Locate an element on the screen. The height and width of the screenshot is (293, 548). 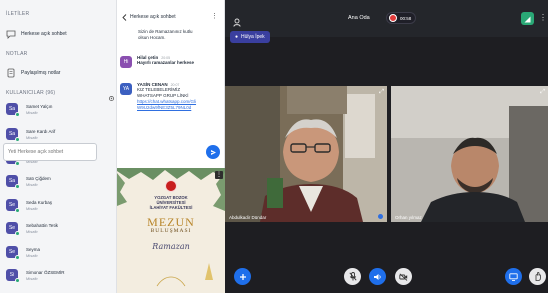
camera-button is located at coordinates (403, 276).